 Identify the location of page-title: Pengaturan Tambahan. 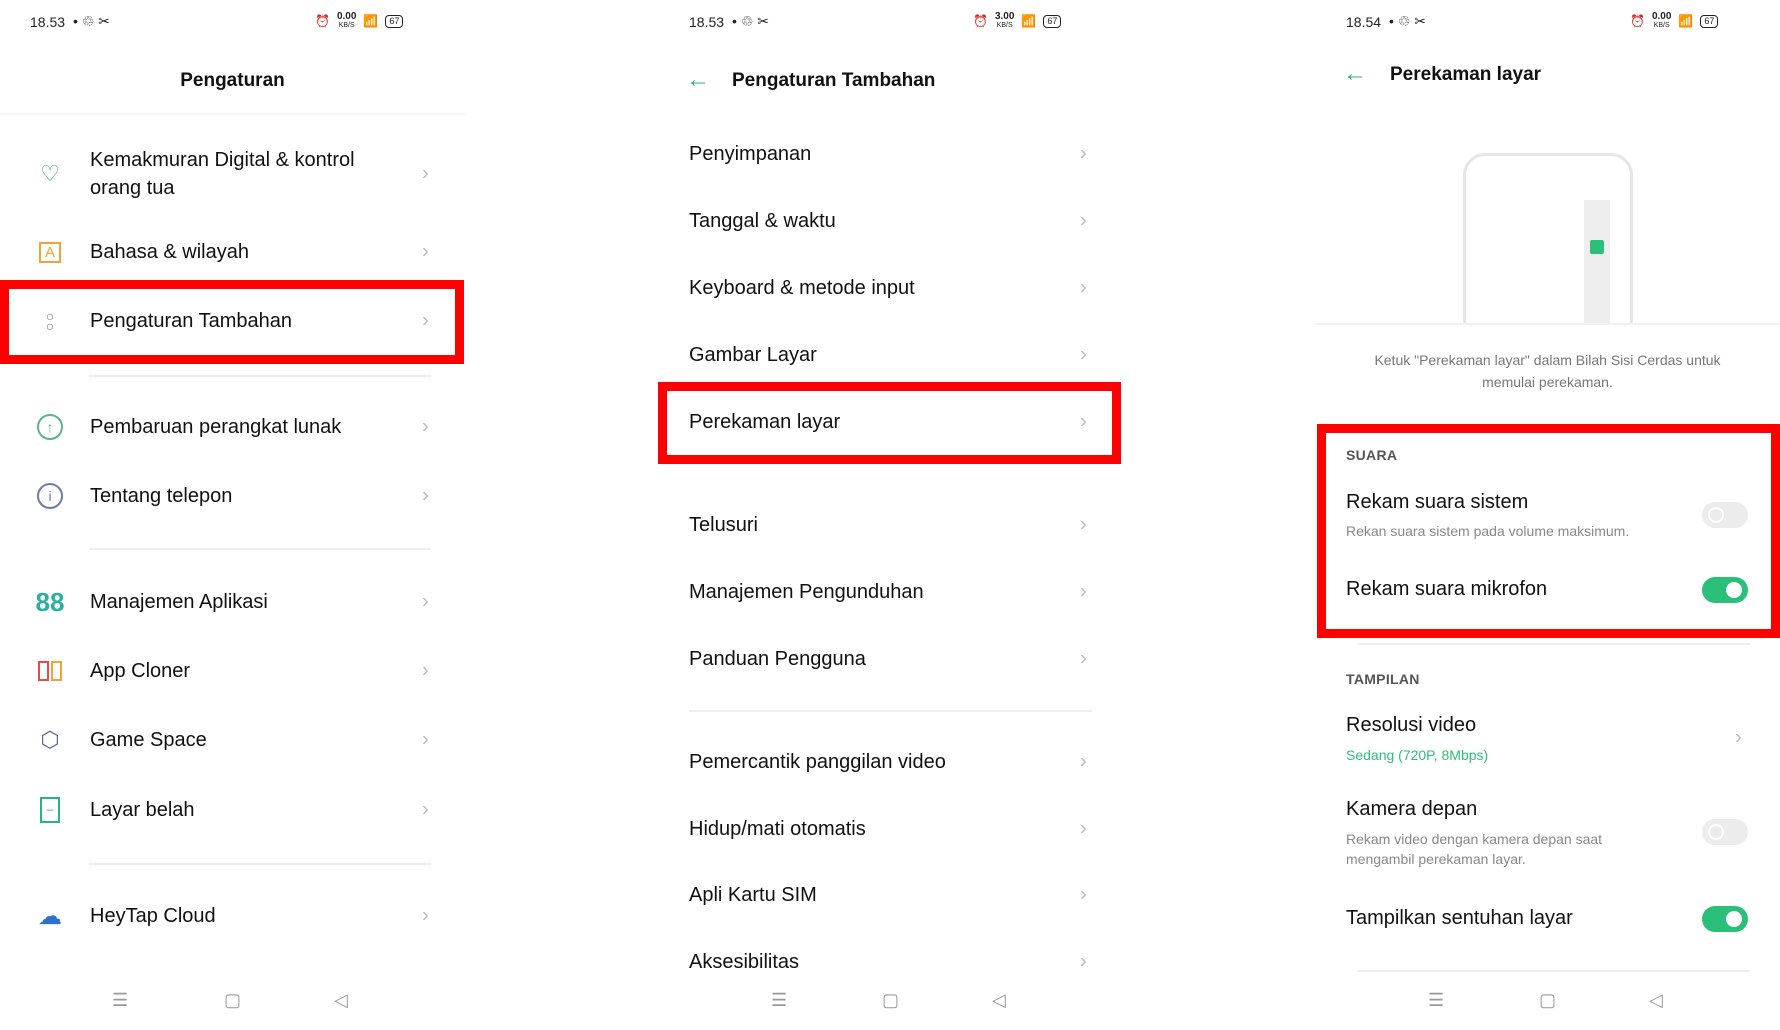
(834, 80).